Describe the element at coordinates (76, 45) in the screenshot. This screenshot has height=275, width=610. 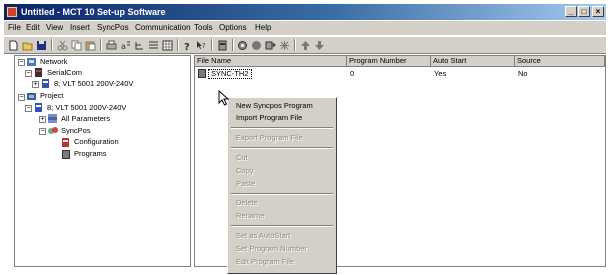
I see `copy-icon` at that location.